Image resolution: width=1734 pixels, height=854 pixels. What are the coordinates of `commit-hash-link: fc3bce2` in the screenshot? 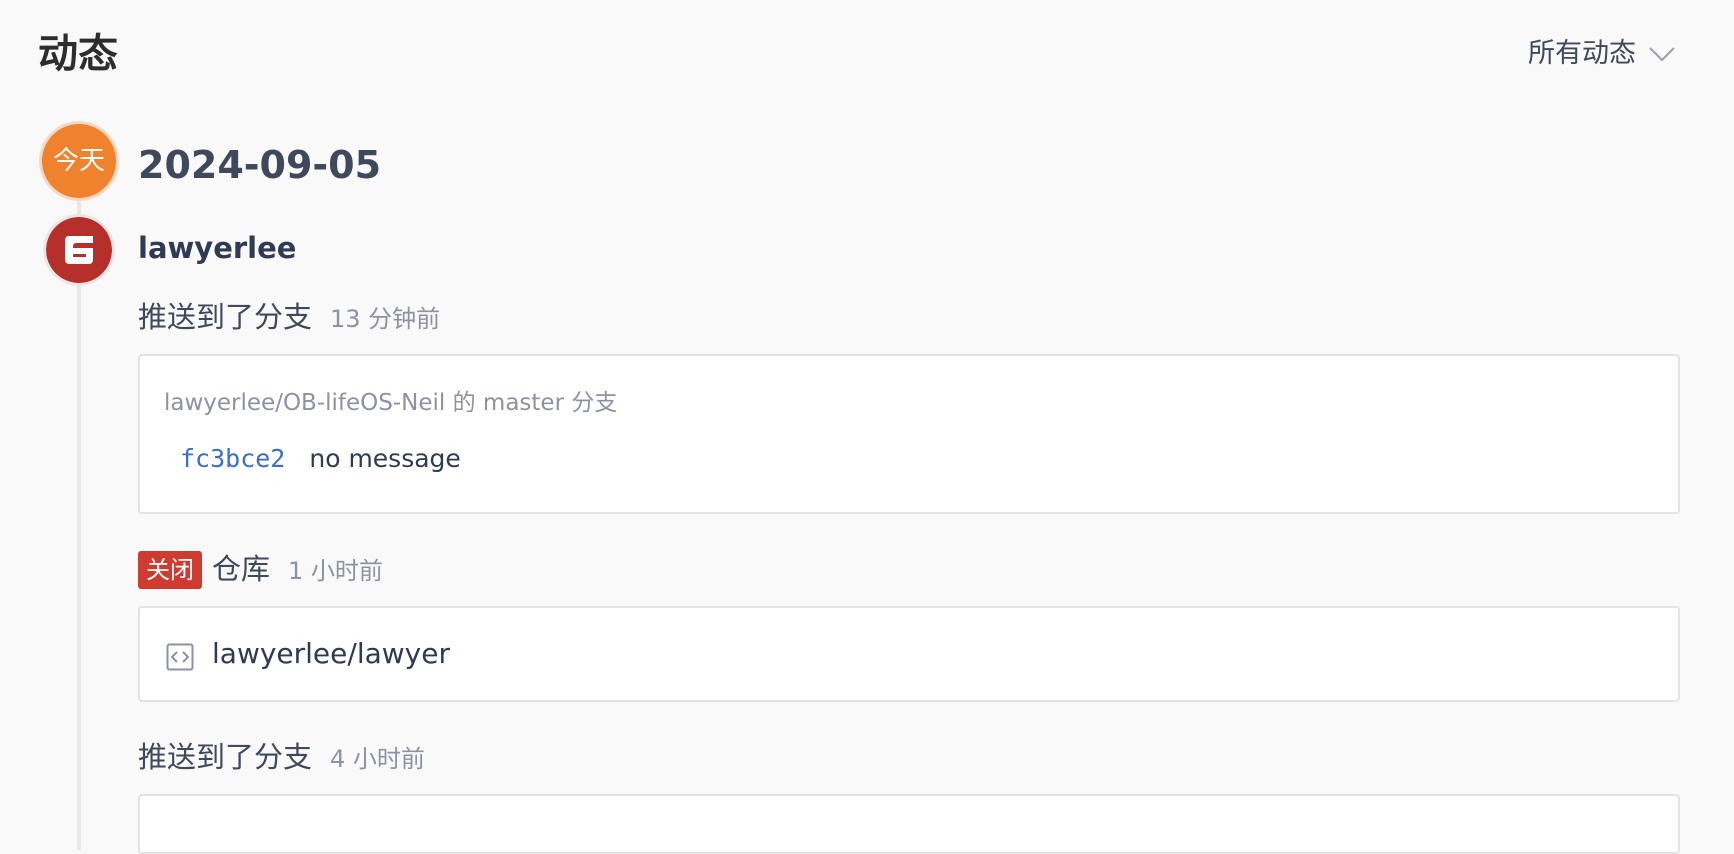 It's located at (232, 458).